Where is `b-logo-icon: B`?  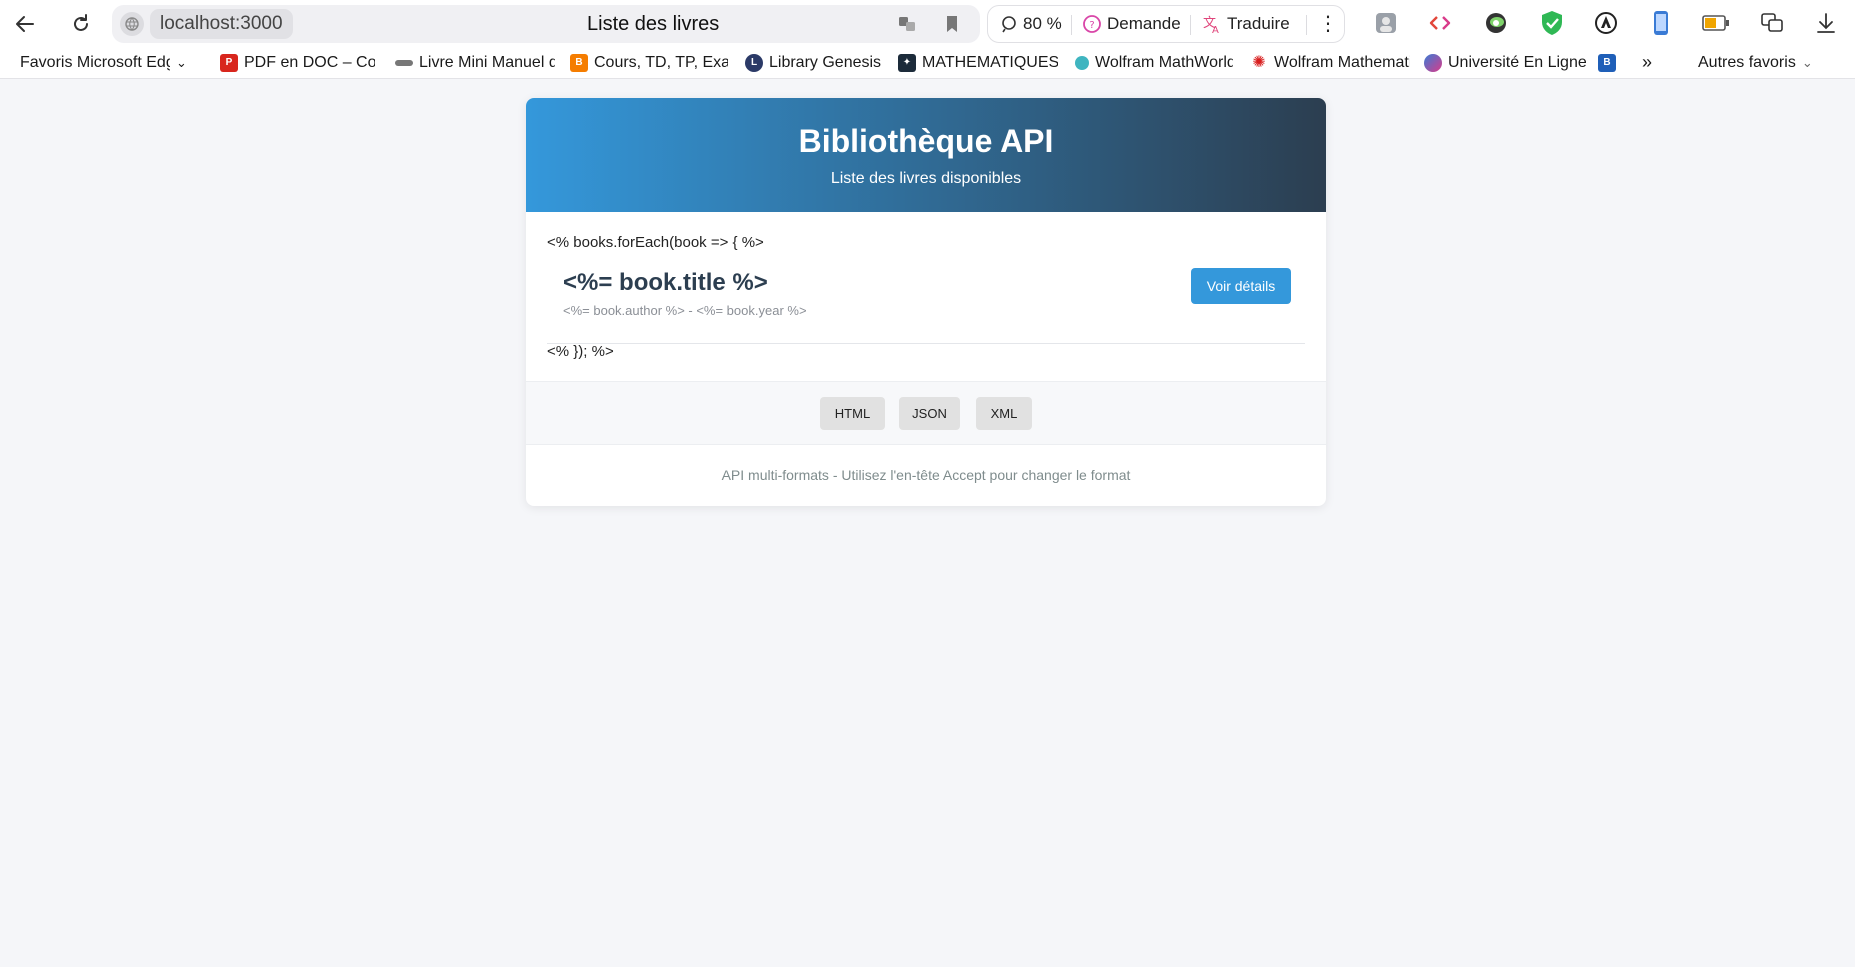 b-logo-icon: B is located at coordinates (1607, 62).